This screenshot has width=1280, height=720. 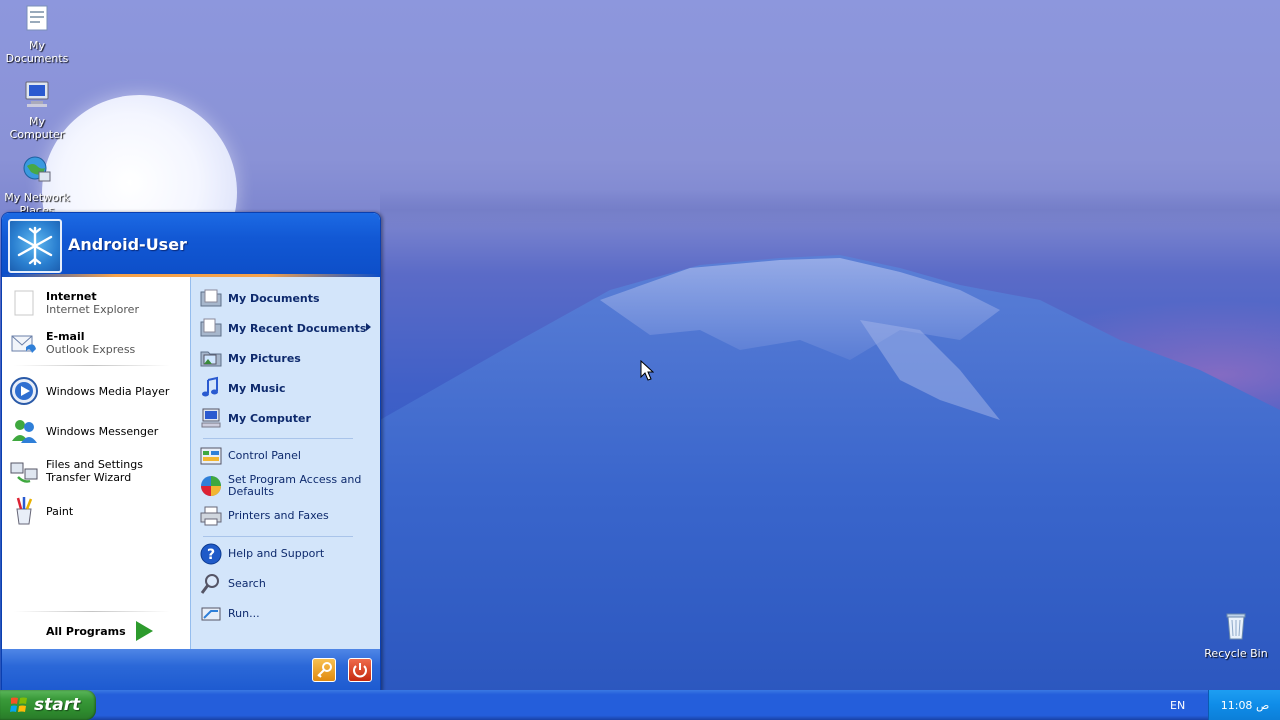 I want to click on search-magnifier-icon, so click(x=209, y=584).